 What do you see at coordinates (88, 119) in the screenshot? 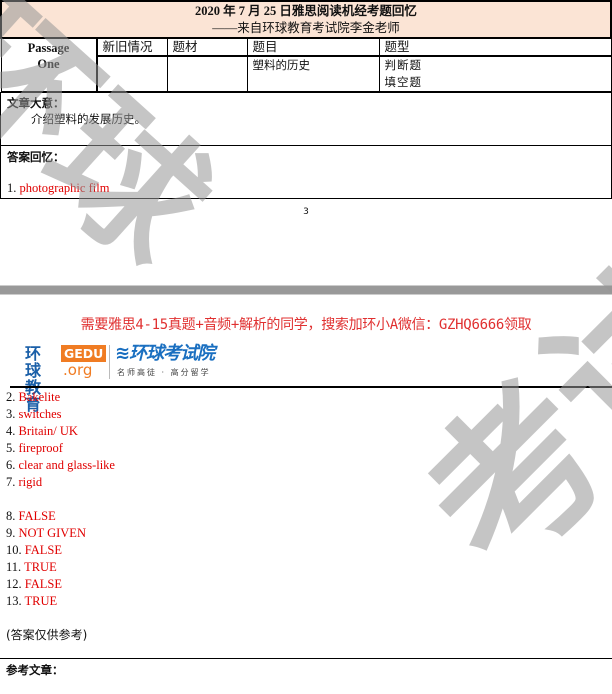
I see `summary-text: 介绍塑料的发展历史。` at bounding box center [88, 119].